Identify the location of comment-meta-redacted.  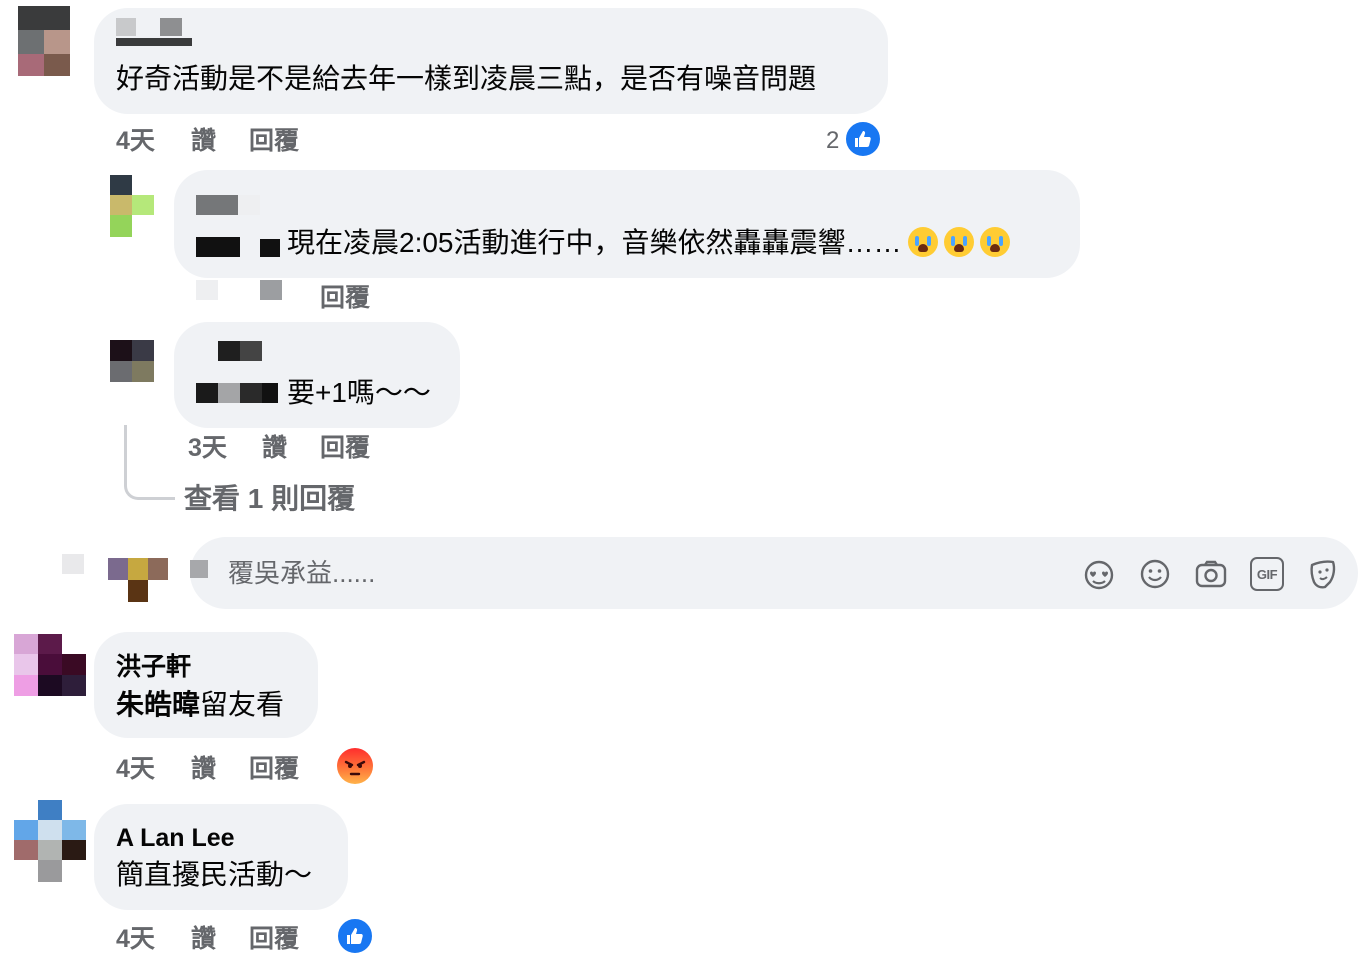
(241, 291).